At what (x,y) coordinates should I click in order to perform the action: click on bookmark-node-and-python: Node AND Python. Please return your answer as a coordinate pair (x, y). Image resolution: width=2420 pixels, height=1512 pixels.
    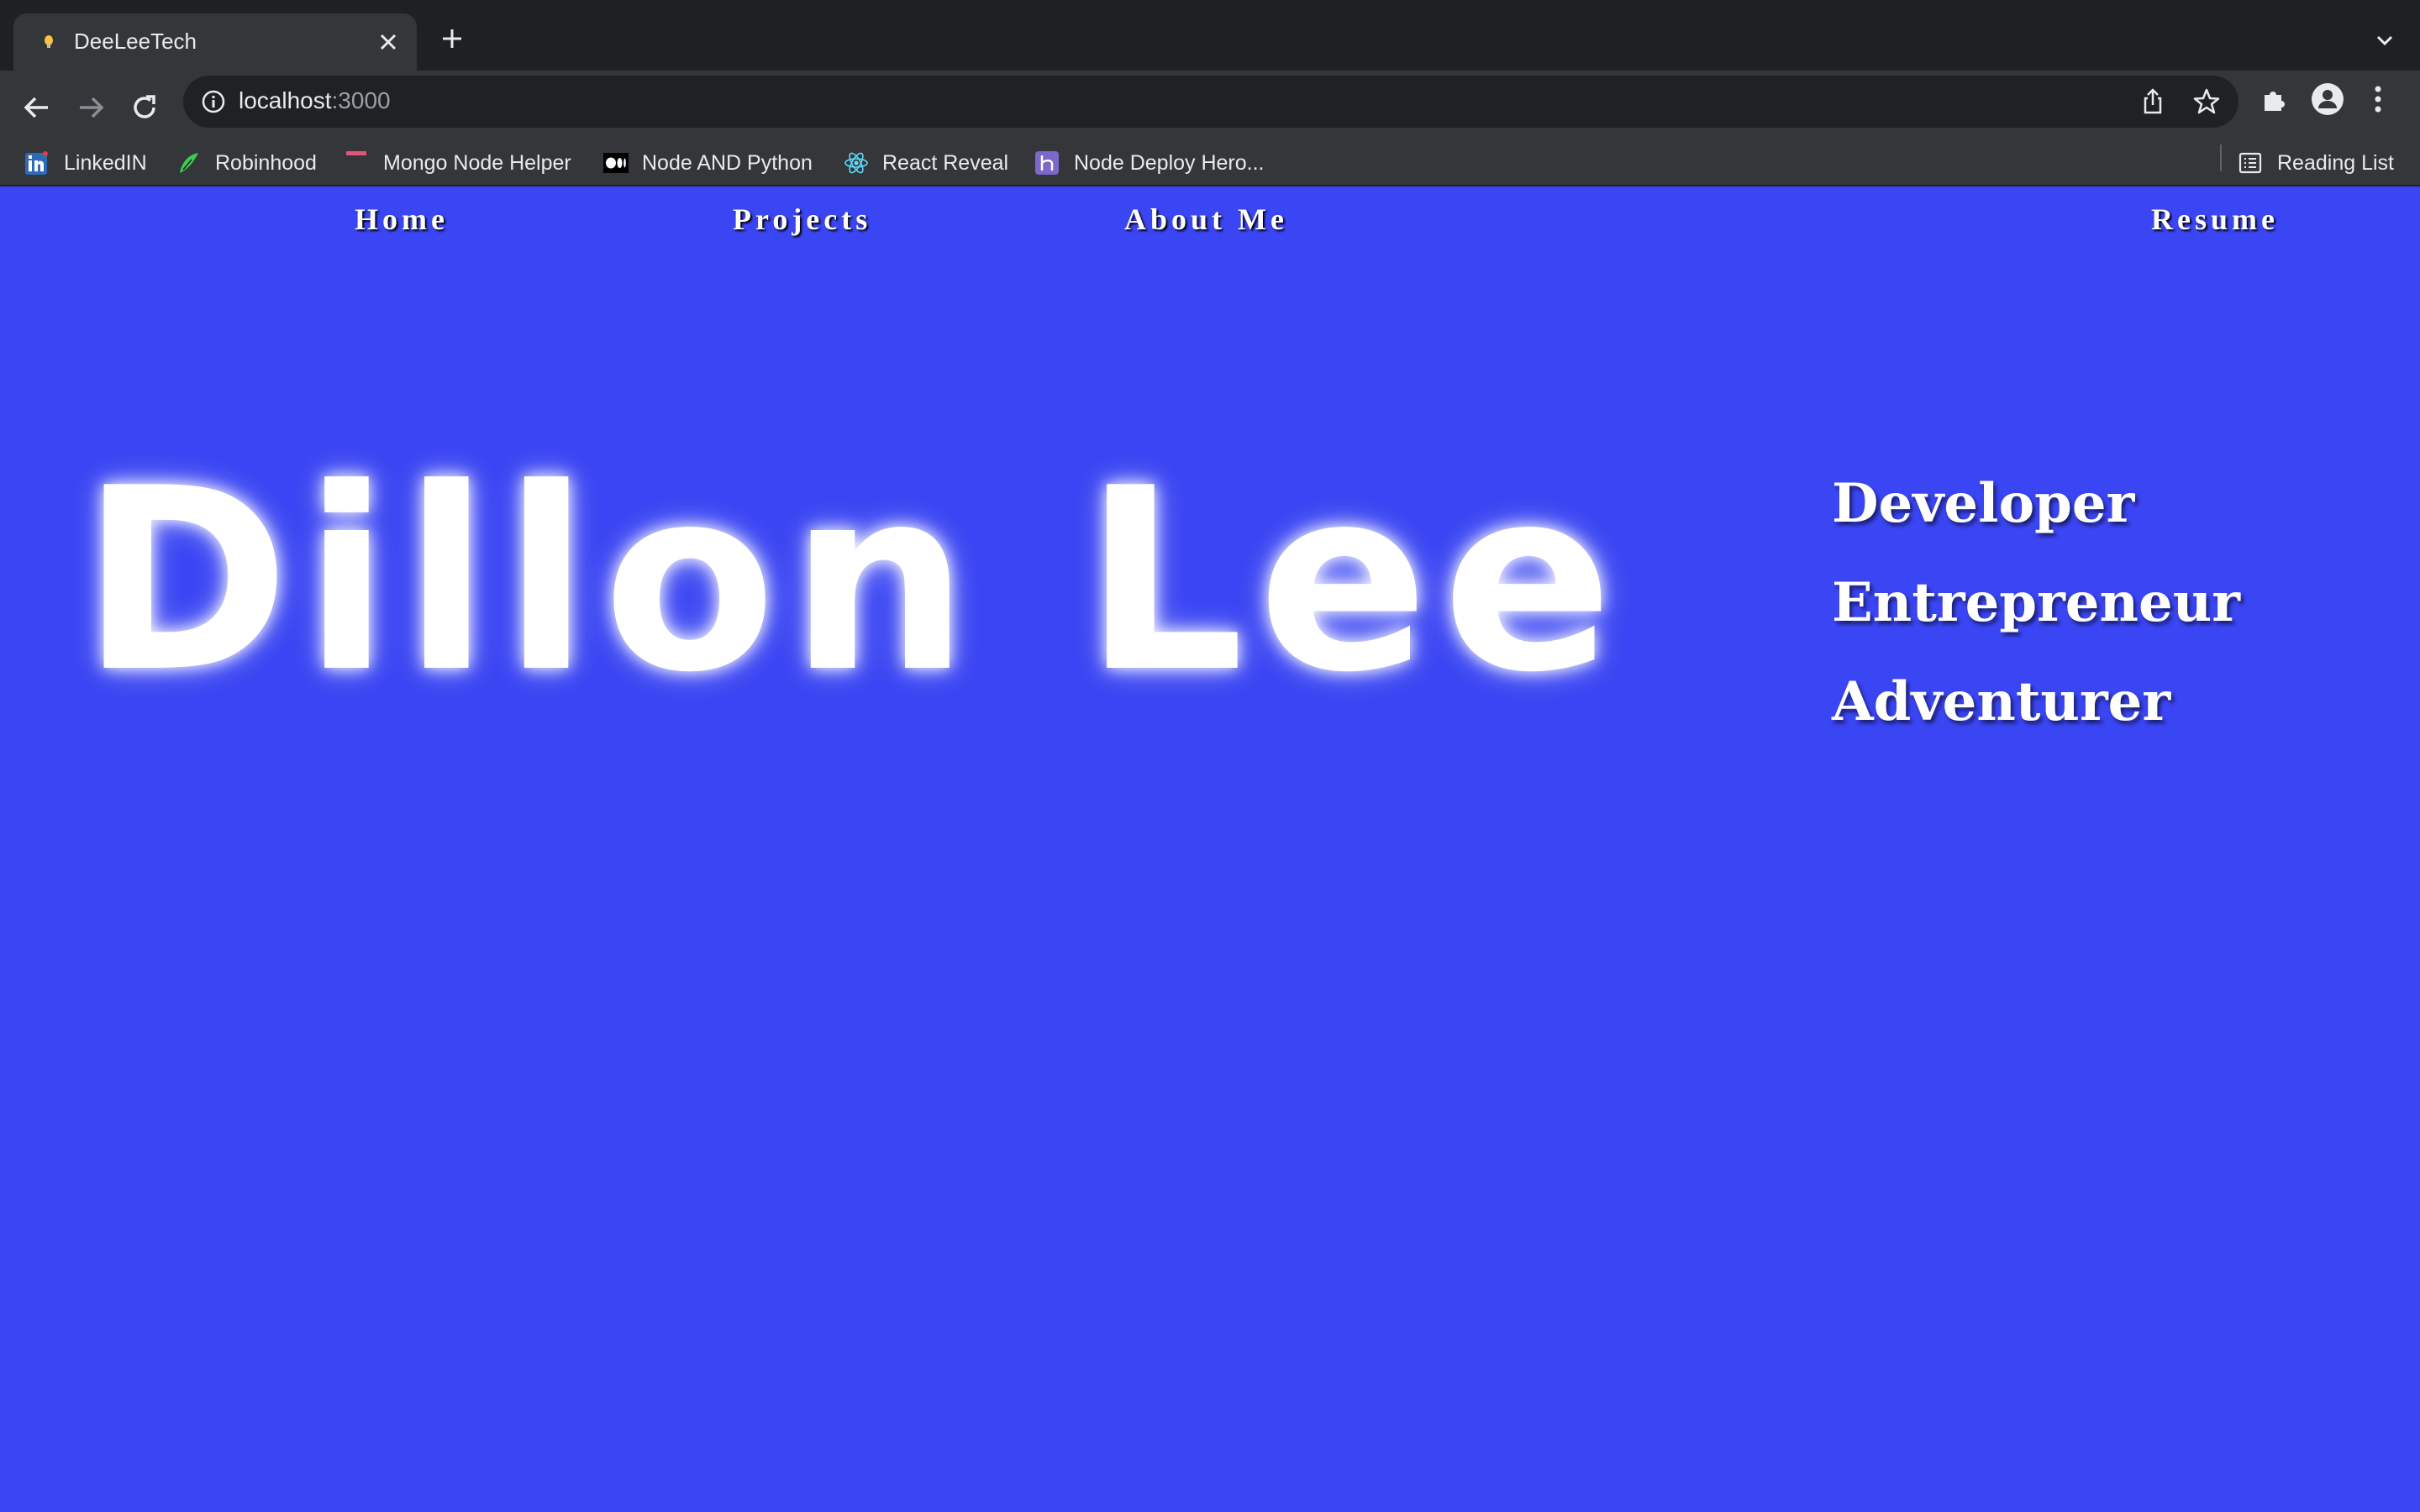
    Looking at the image, I should click on (708, 163).